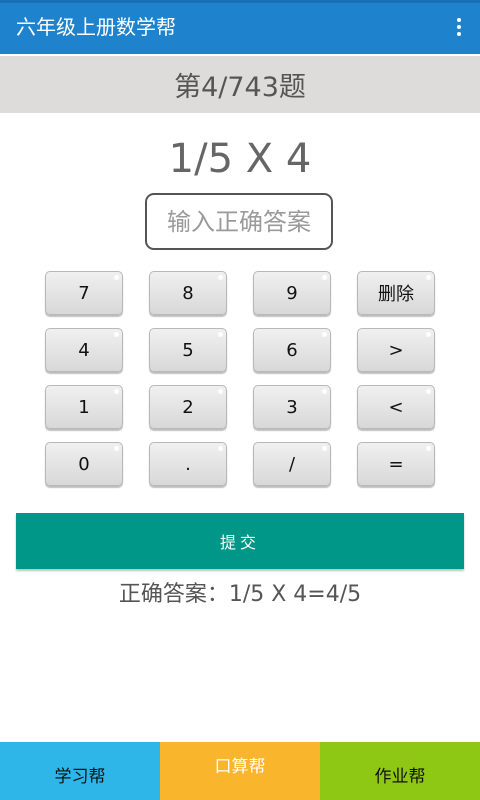  What do you see at coordinates (188, 464) in the screenshot?
I see `decimal-point-key: .` at bounding box center [188, 464].